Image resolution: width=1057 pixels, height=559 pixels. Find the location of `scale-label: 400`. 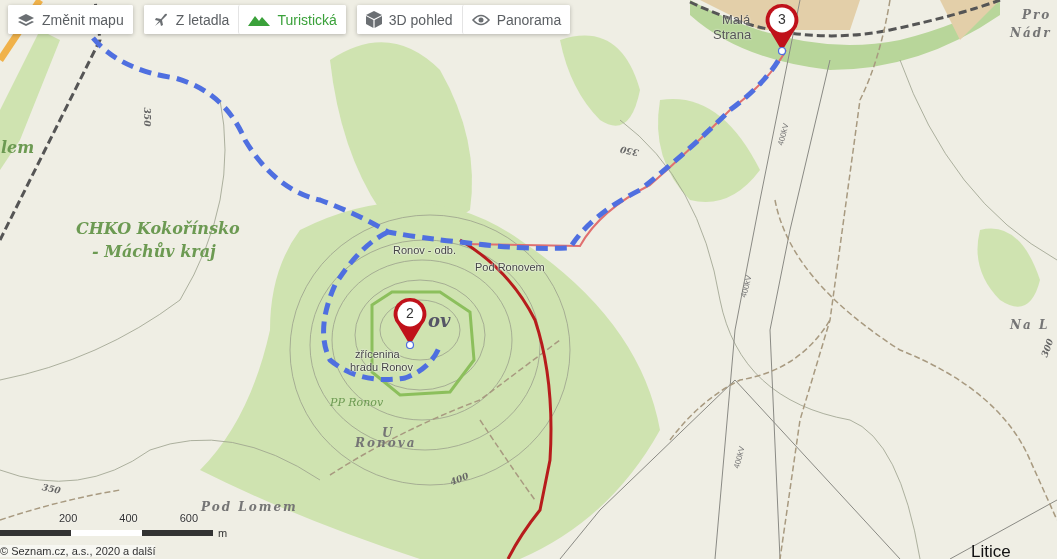

scale-label: 400 is located at coordinates (128, 518).